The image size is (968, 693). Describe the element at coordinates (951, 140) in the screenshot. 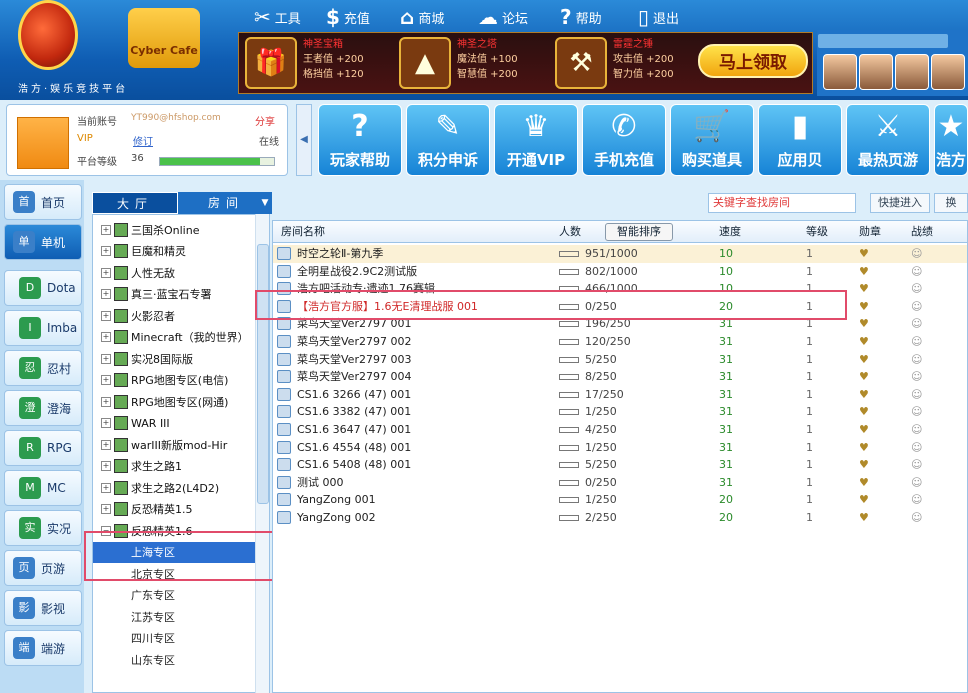

I see `tile-7: ★ 浩方` at that location.